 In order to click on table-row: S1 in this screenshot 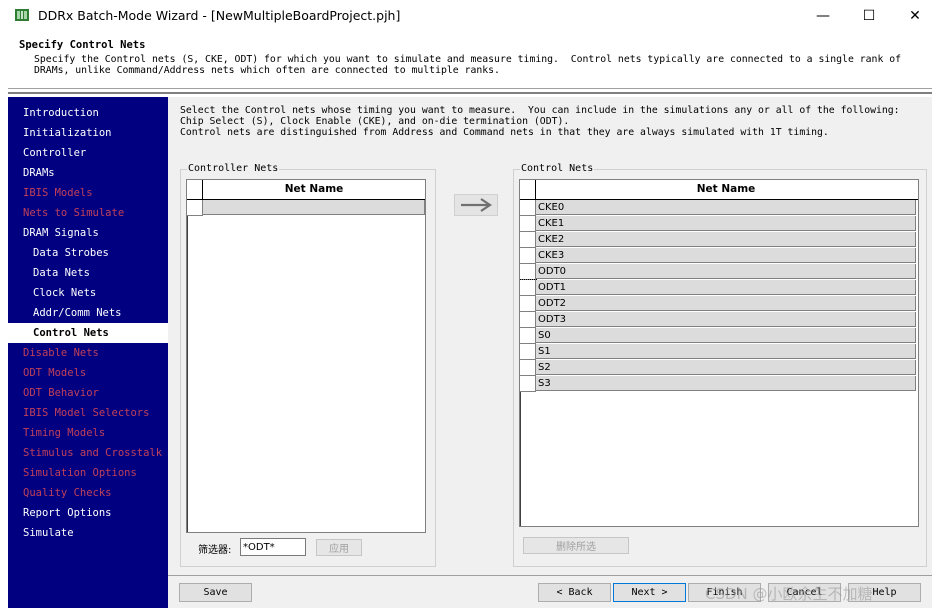, I will do `click(719, 352)`.